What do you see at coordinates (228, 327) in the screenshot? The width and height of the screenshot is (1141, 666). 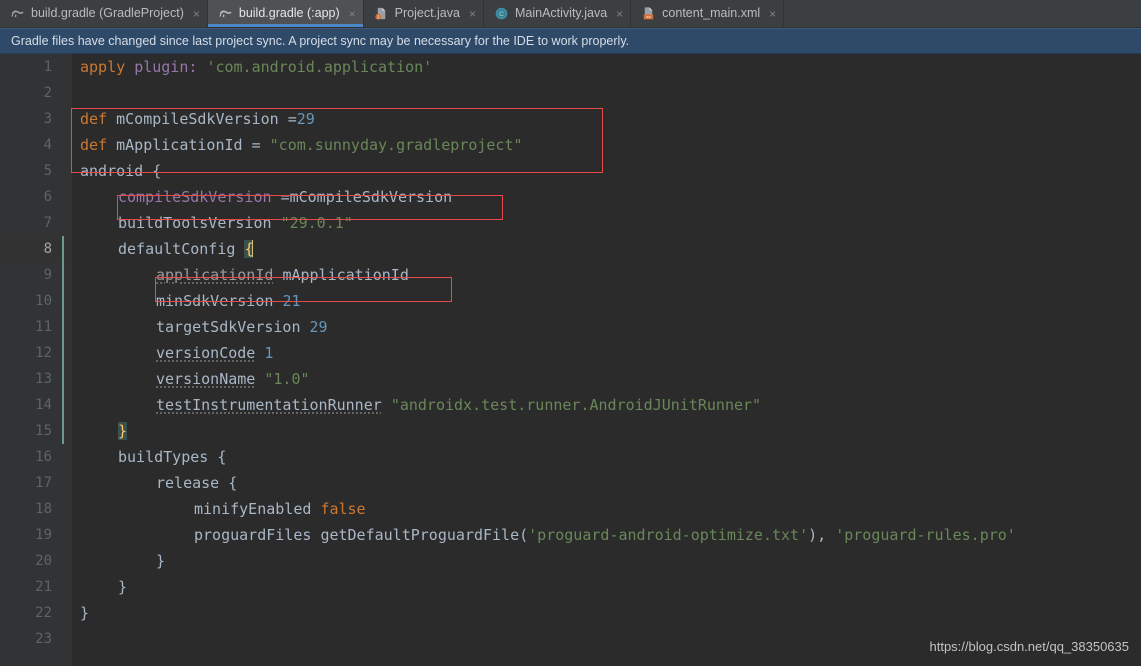 I see `token-targetsdkversion: targetSdkVersion` at bounding box center [228, 327].